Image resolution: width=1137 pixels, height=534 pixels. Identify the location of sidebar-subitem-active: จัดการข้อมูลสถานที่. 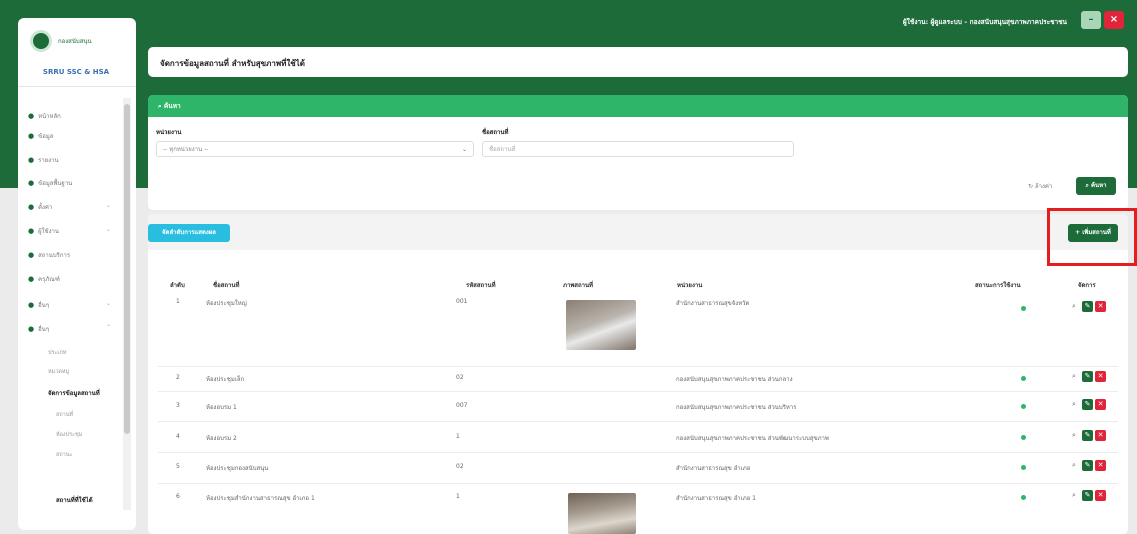
(74, 393).